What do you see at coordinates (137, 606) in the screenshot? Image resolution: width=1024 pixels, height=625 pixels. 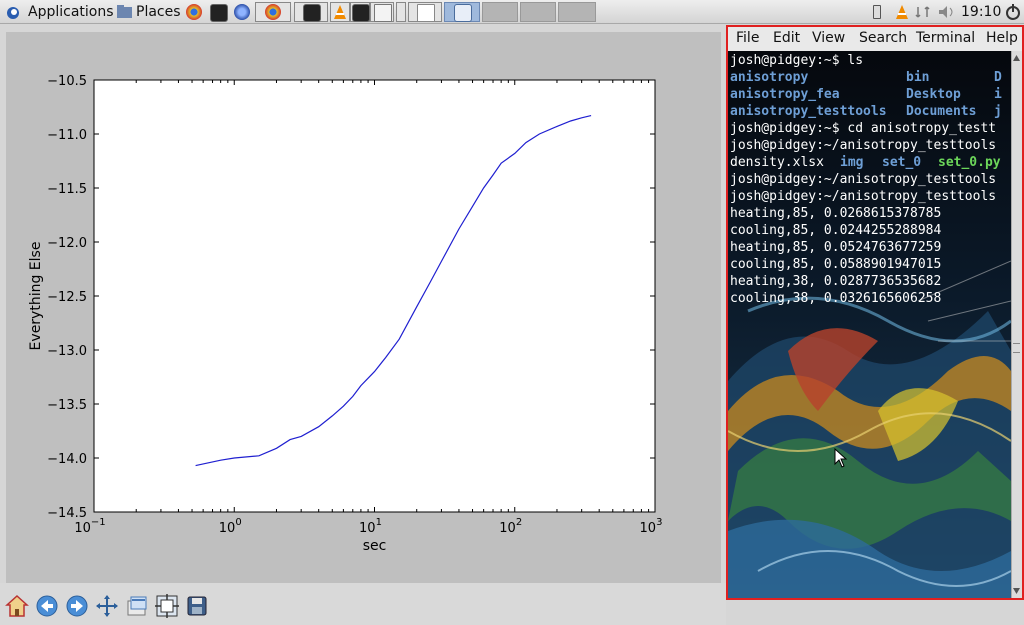 I see `zoom-button` at bounding box center [137, 606].